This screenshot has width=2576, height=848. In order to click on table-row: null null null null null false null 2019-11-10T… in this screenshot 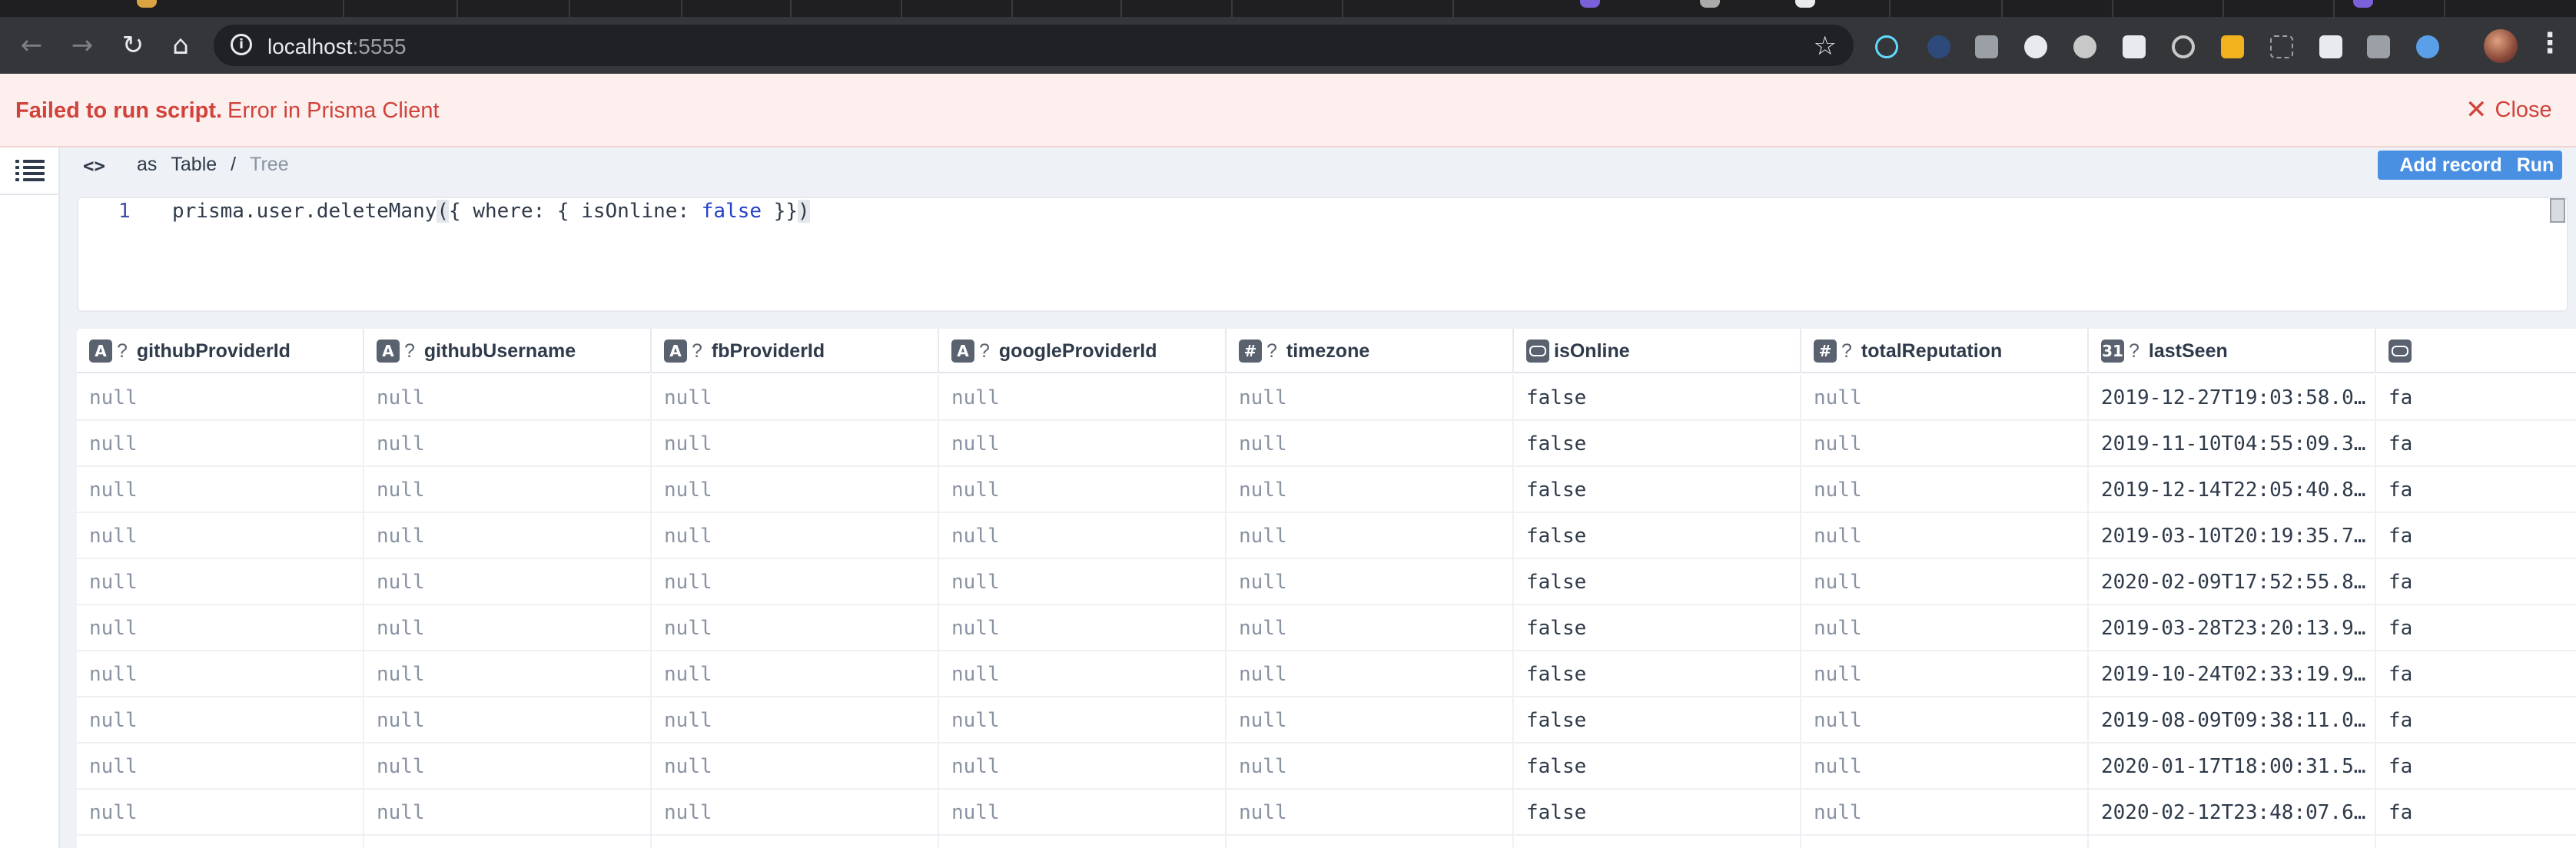, I will do `click(1326, 444)`.